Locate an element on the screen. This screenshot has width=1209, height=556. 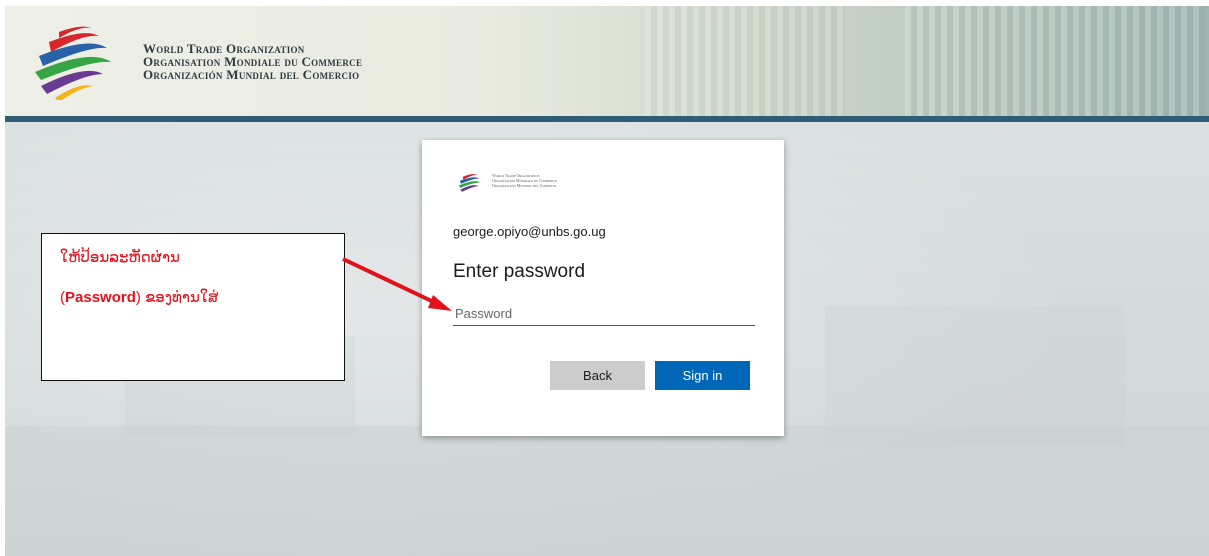
sign-in-button: Sign in is located at coordinates (702, 375).